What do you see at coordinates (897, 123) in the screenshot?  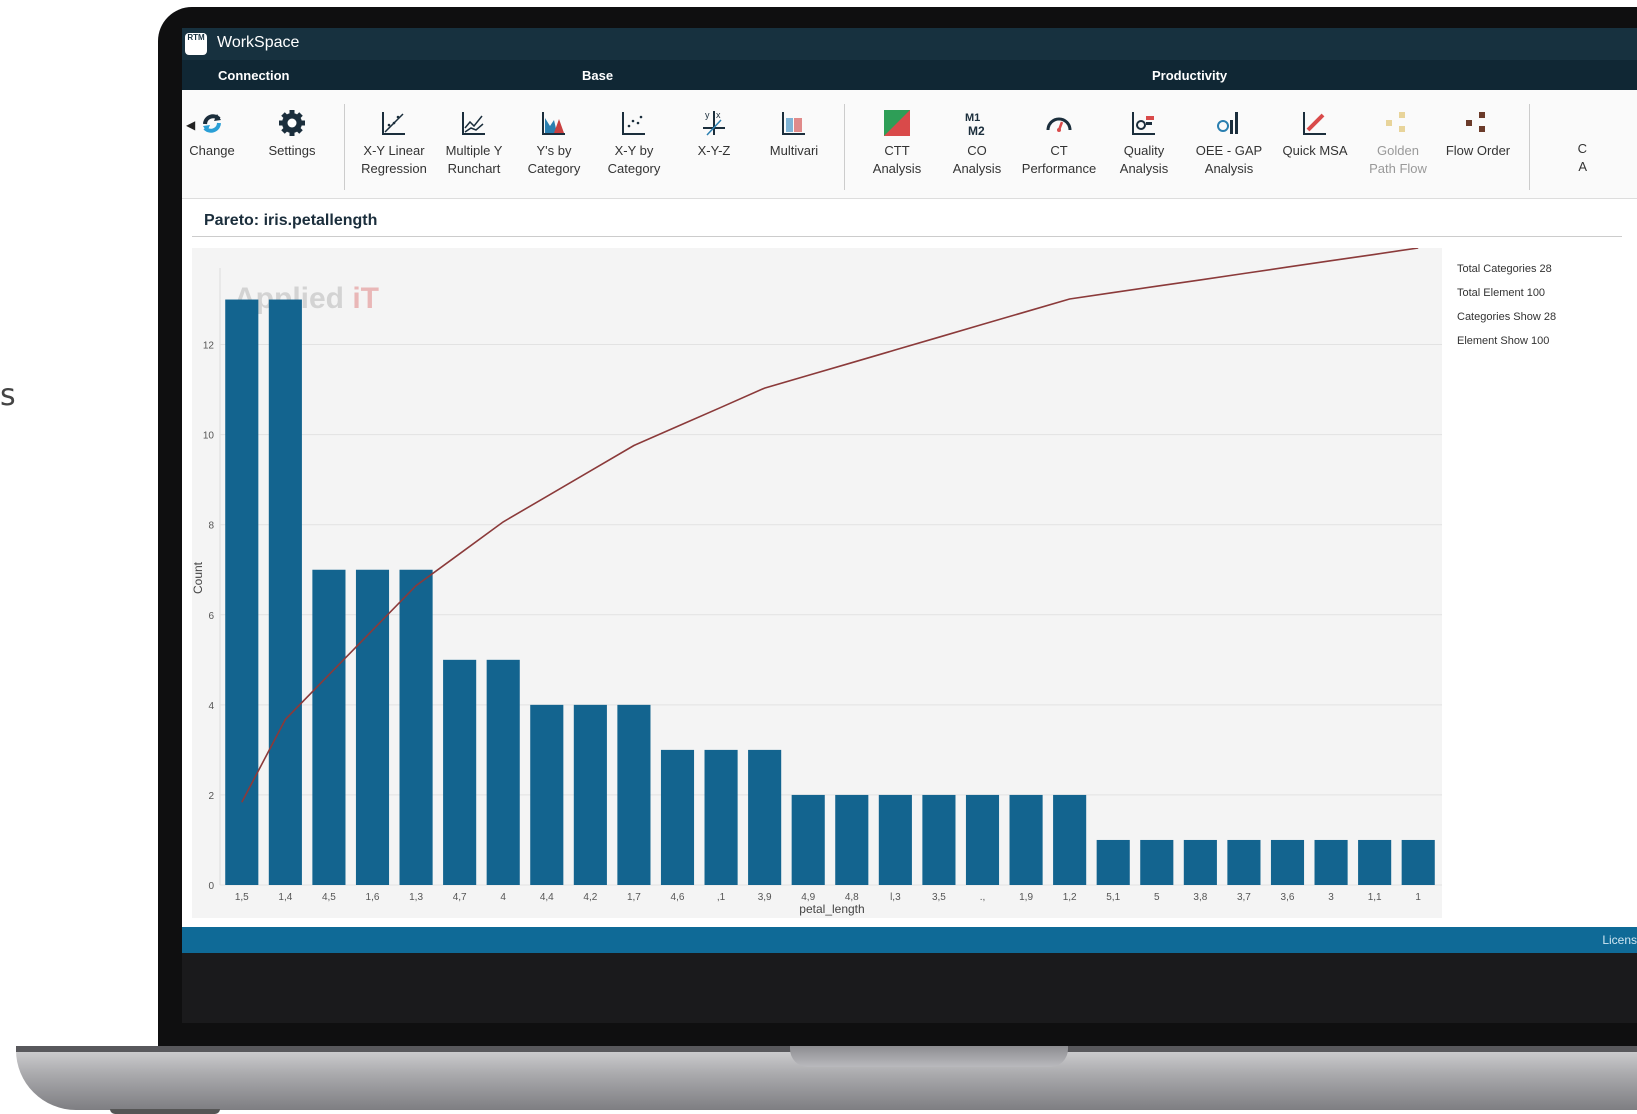 I see `ctt-icon` at bounding box center [897, 123].